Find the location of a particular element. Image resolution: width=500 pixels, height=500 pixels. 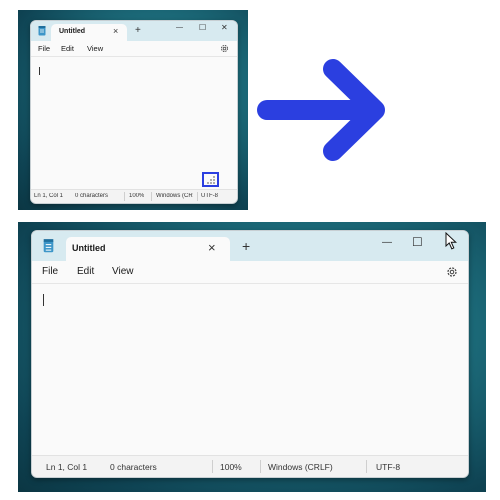

resize-grip-icon is located at coordinates (211, 180).